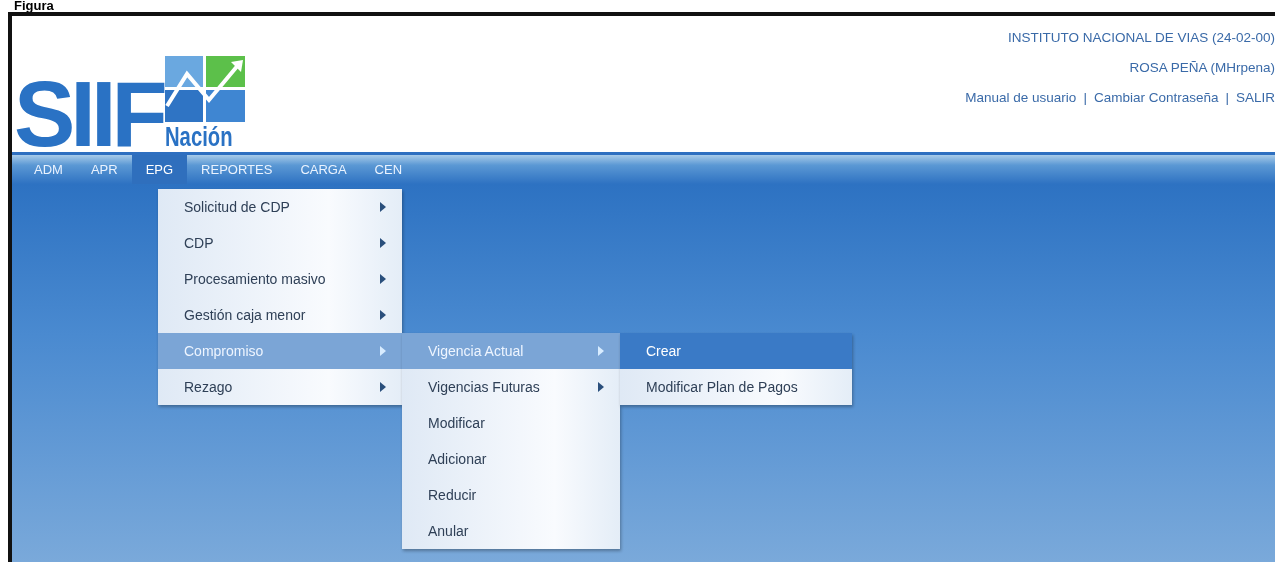  What do you see at coordinates (736, 387) in the screenshot?
I see `menu-item: Modificar Plan de Pagos` at bounding box center [736, 387].